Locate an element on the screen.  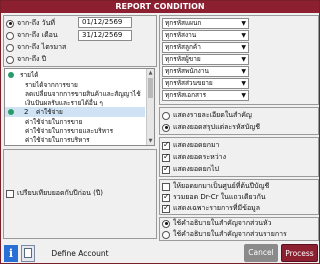
source-header-label: ใช้คำอธิบายในสำคัญจากส่วนหัว is located at coordinates (222, 223).